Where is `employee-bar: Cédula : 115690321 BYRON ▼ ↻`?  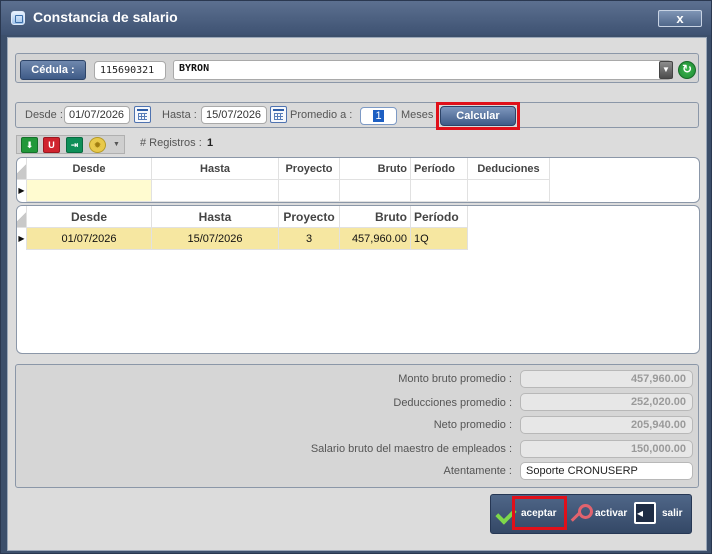
employee-bar: Cédula : 115690321 BYRON ▼ ↻ is located at coordinates (357, 68).